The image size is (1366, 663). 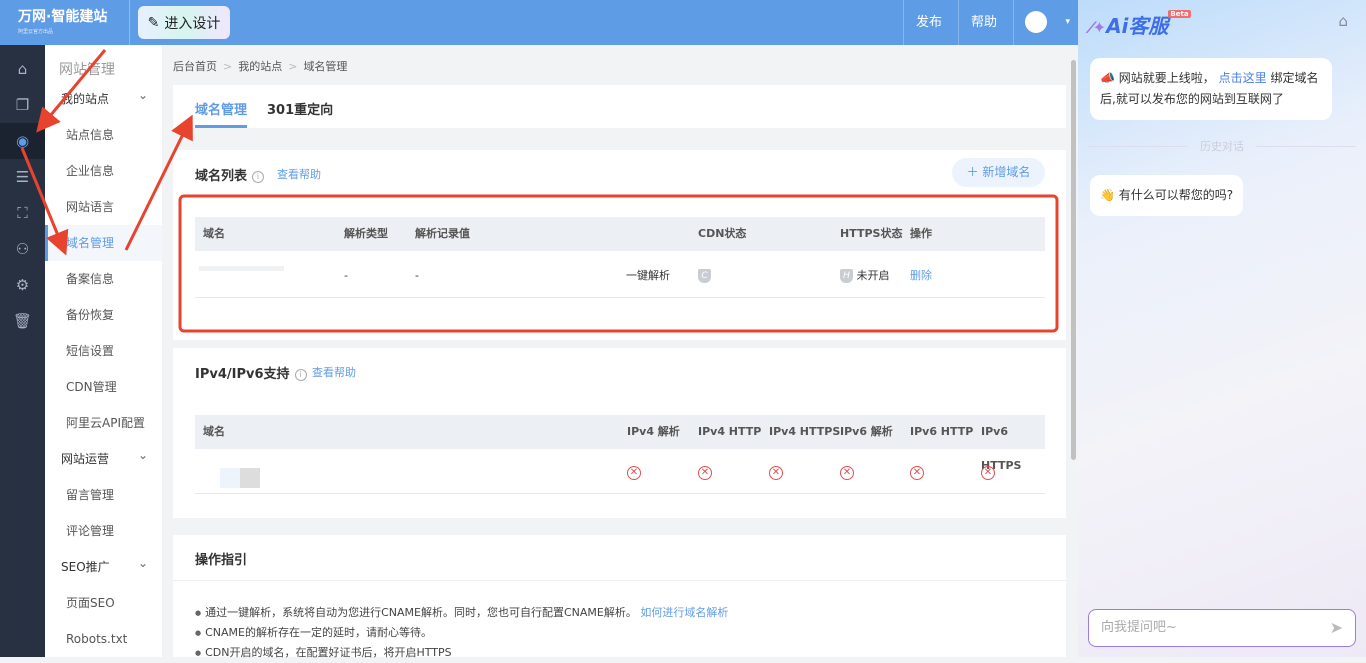 What do you see at coordinates (921, 276) in the screenshot?
I see `delete-link: 删除` at bounding box center [921, 276].